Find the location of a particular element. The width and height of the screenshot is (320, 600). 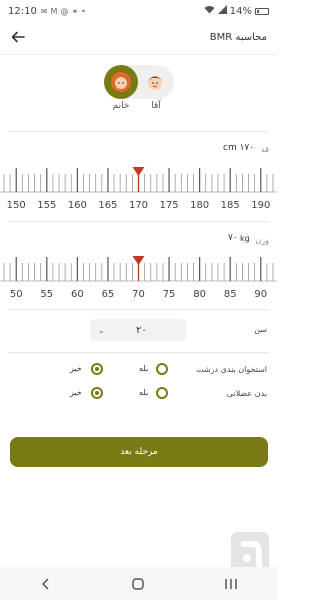

age-label: سن is located at coordinates (260, 329).